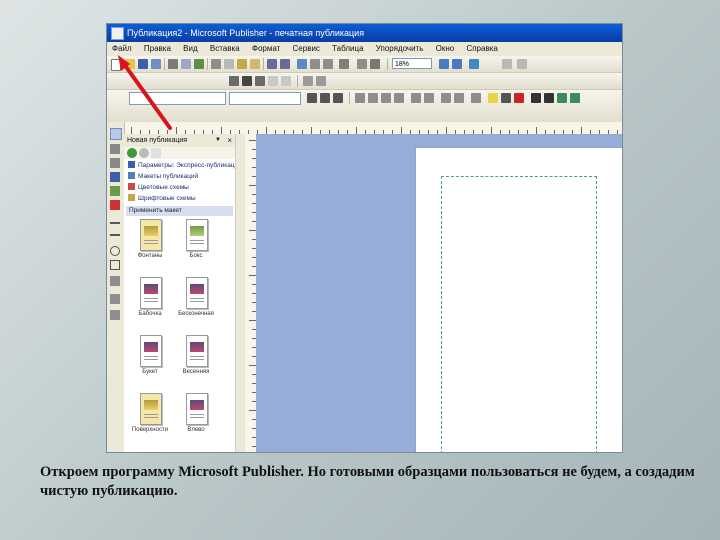 The width and height of the screenshot is (720, 540). What do you see at coordinates (145, 92) in the screenshot?
I see `red-arrow-icon` at bounding box center [145, 92].